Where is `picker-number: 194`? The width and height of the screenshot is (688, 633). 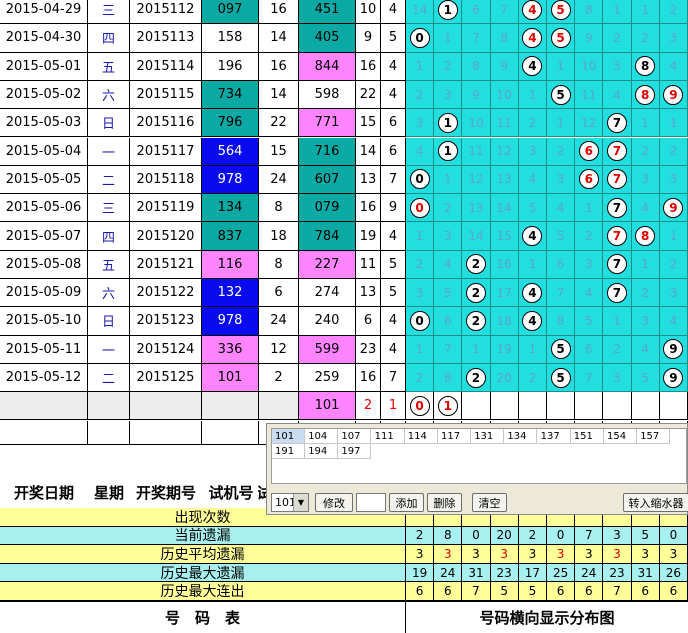 picker-number: 194 is located at coordinates (322, 451).